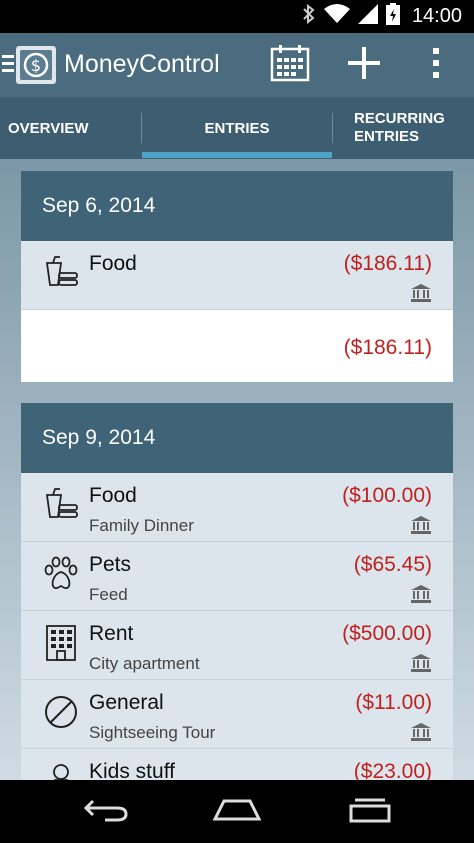  Describe the element at coordinates (8, 65) in the screenshot. I see `drawer-indicator-icon` at that location.